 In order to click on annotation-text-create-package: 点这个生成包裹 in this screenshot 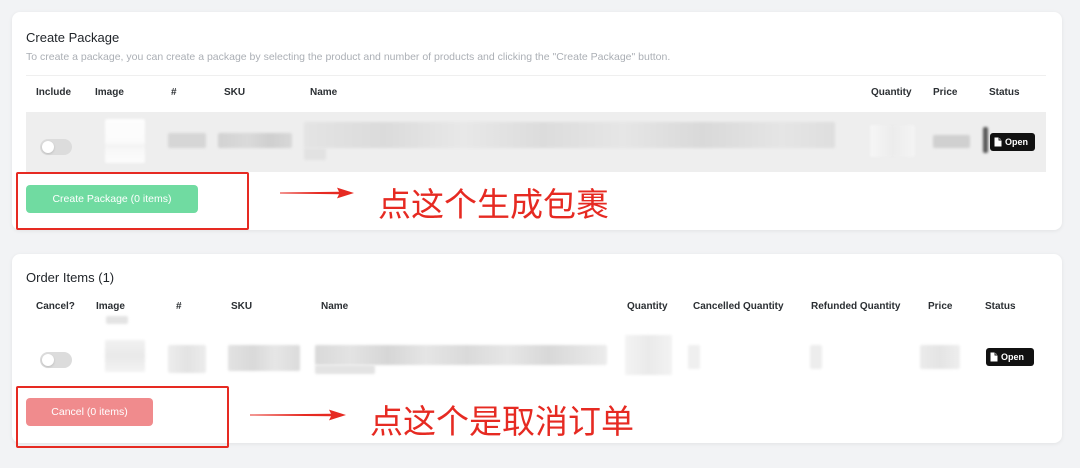, I will do `click(493, 204)`.